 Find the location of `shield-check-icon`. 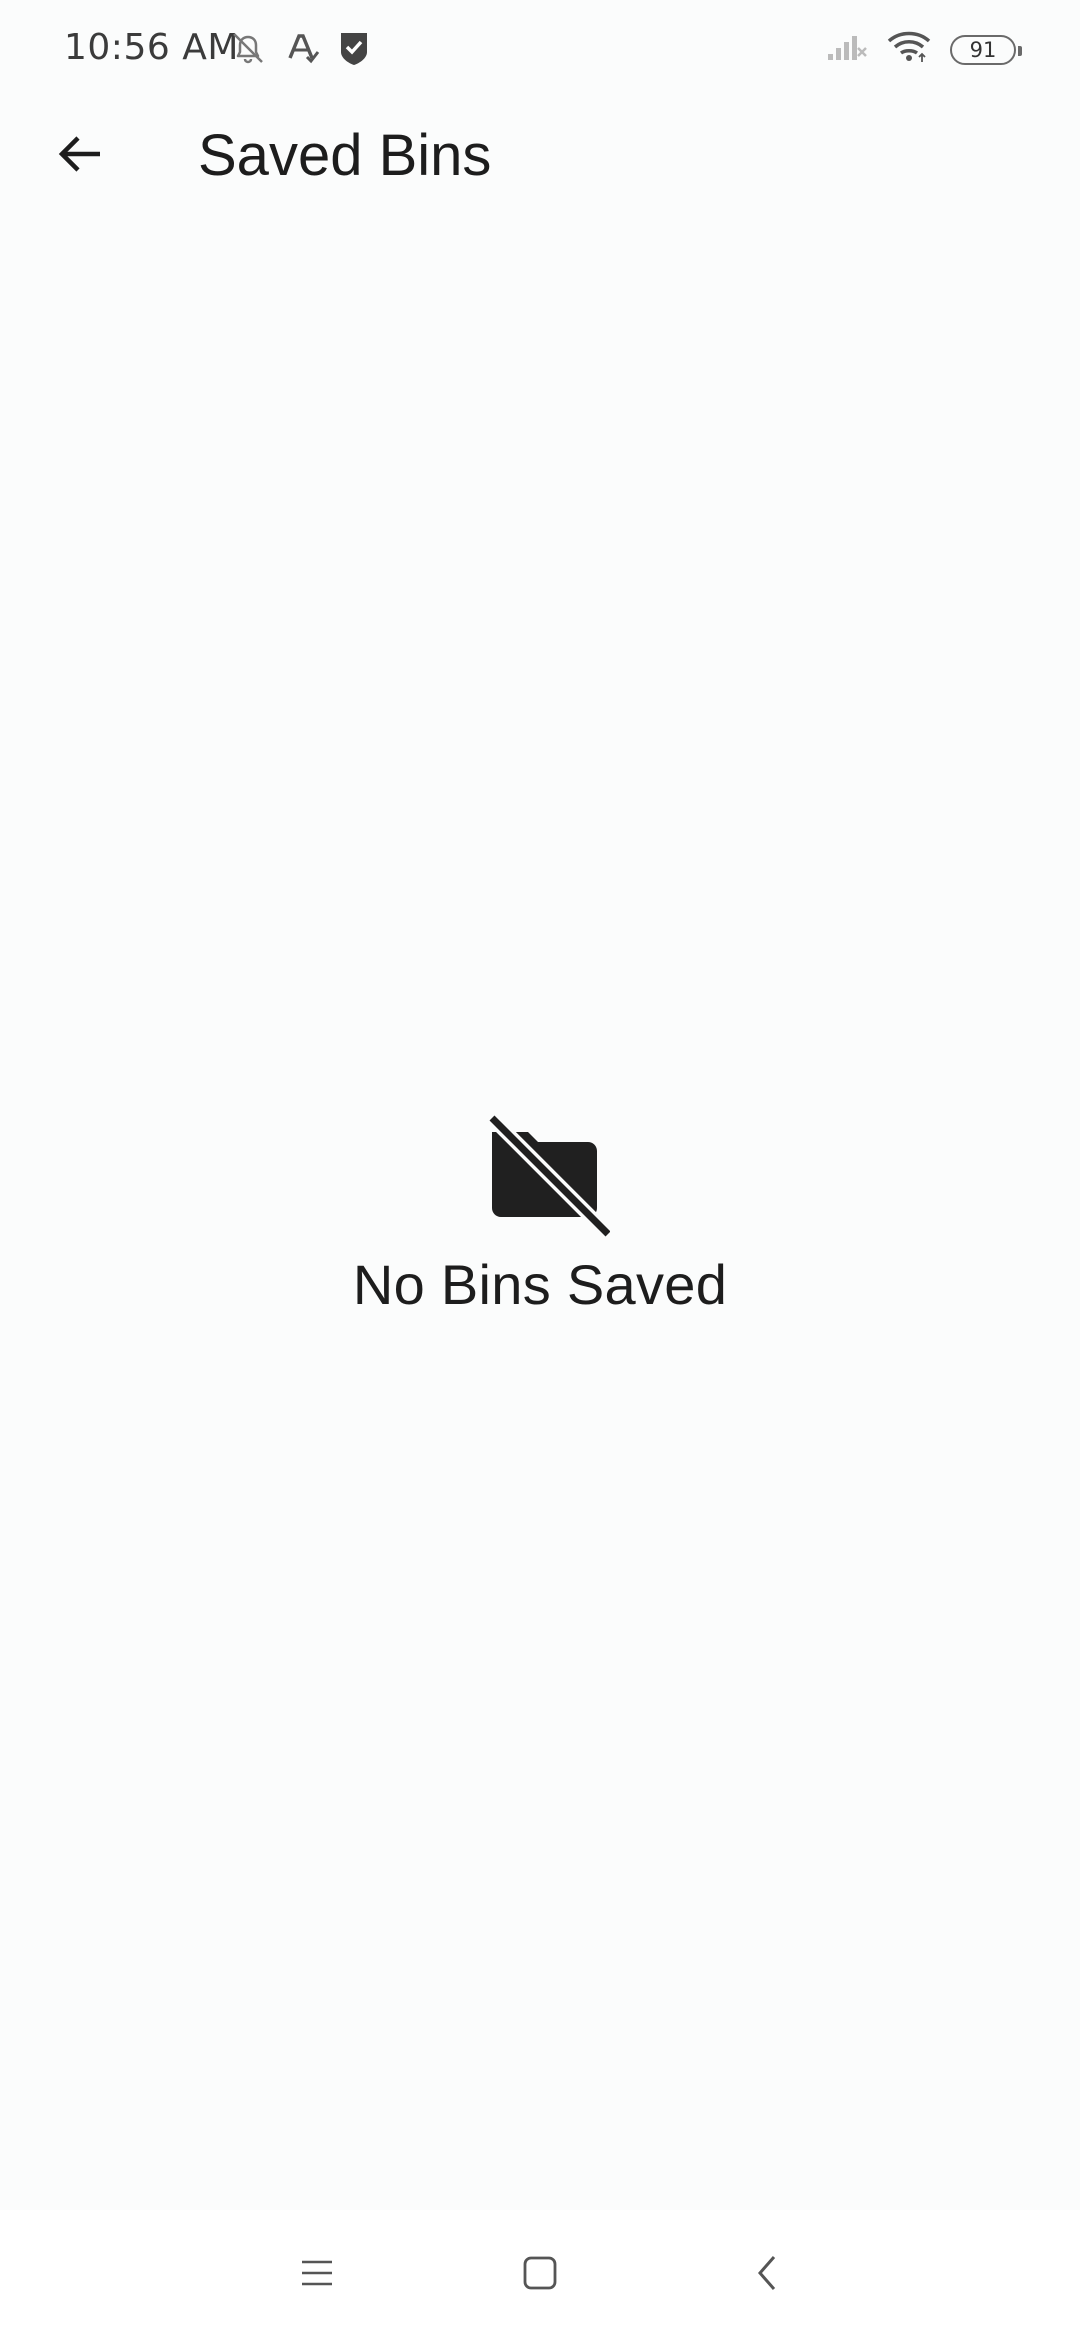

shield-check-icon is located at coordinates (354, 50).